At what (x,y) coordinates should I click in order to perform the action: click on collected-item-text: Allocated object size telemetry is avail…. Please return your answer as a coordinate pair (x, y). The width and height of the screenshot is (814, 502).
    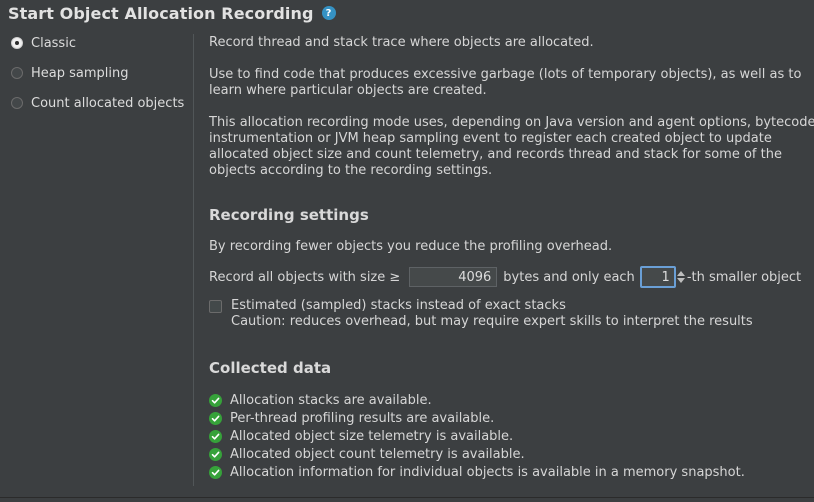
    Looking at the image, I should click on (372, 436).